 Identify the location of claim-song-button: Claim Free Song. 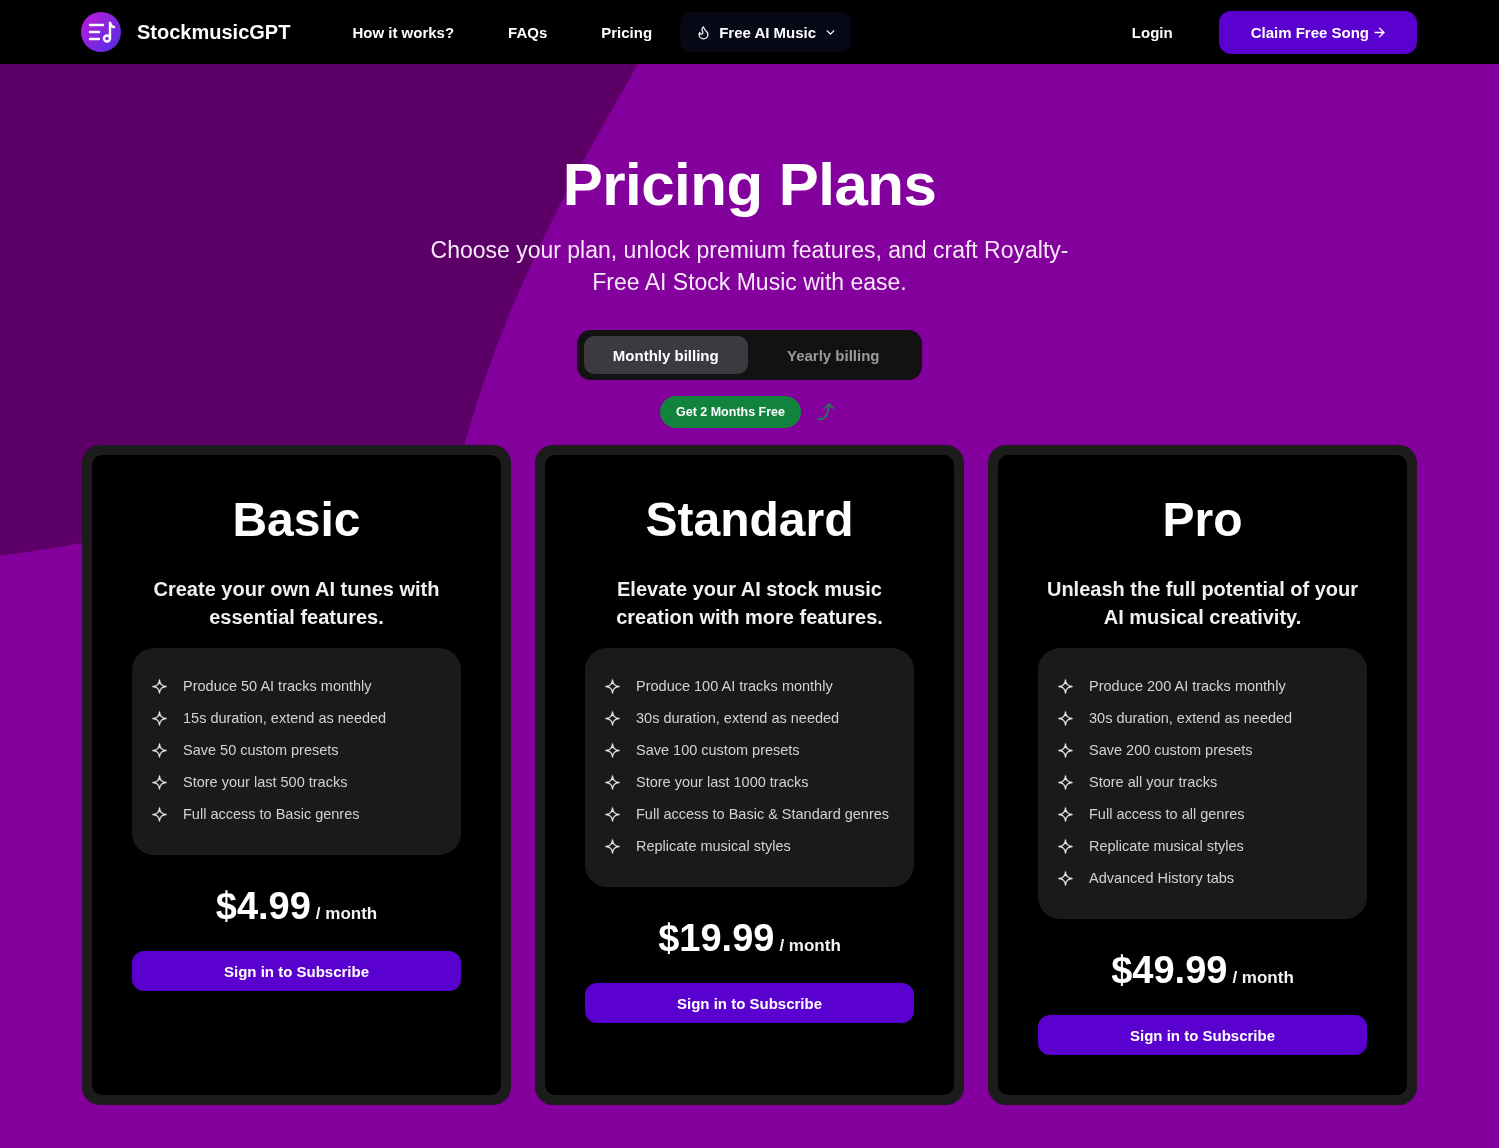
(1317, 32).